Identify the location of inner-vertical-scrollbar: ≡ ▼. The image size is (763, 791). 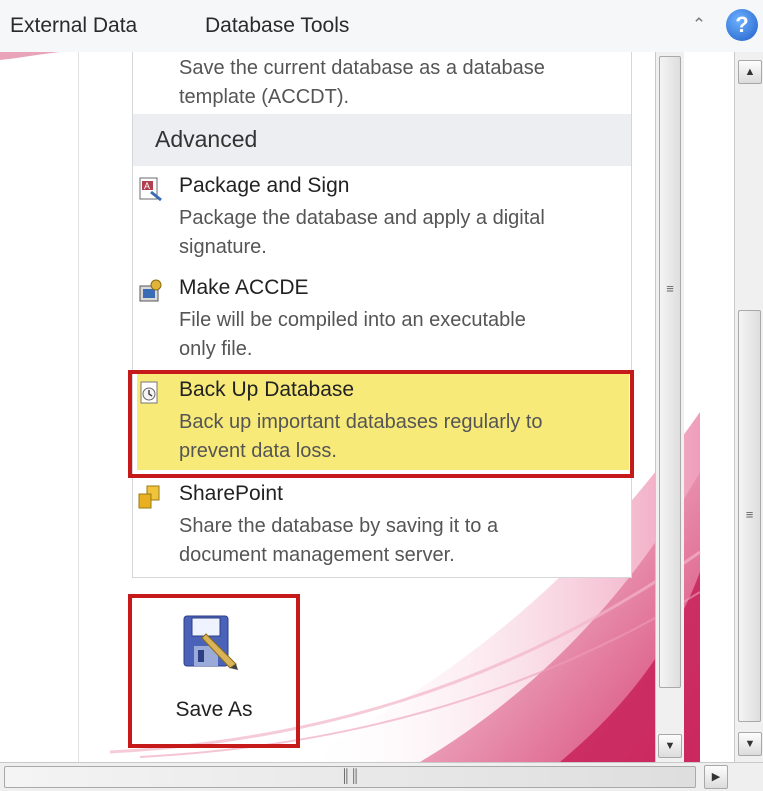
(669, 407).